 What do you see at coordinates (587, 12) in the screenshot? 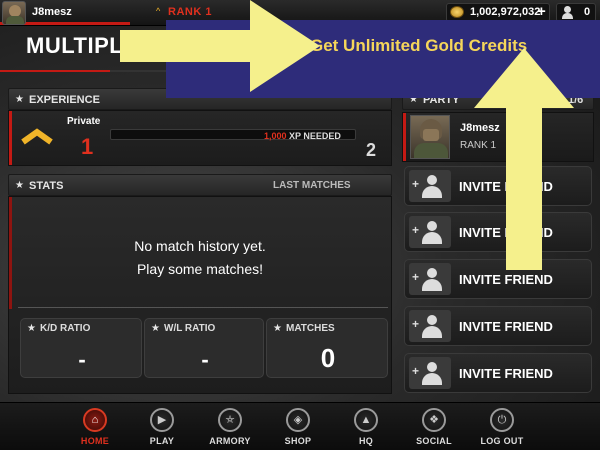
I see `friends-count: 0` at bounding box center [587, 12].